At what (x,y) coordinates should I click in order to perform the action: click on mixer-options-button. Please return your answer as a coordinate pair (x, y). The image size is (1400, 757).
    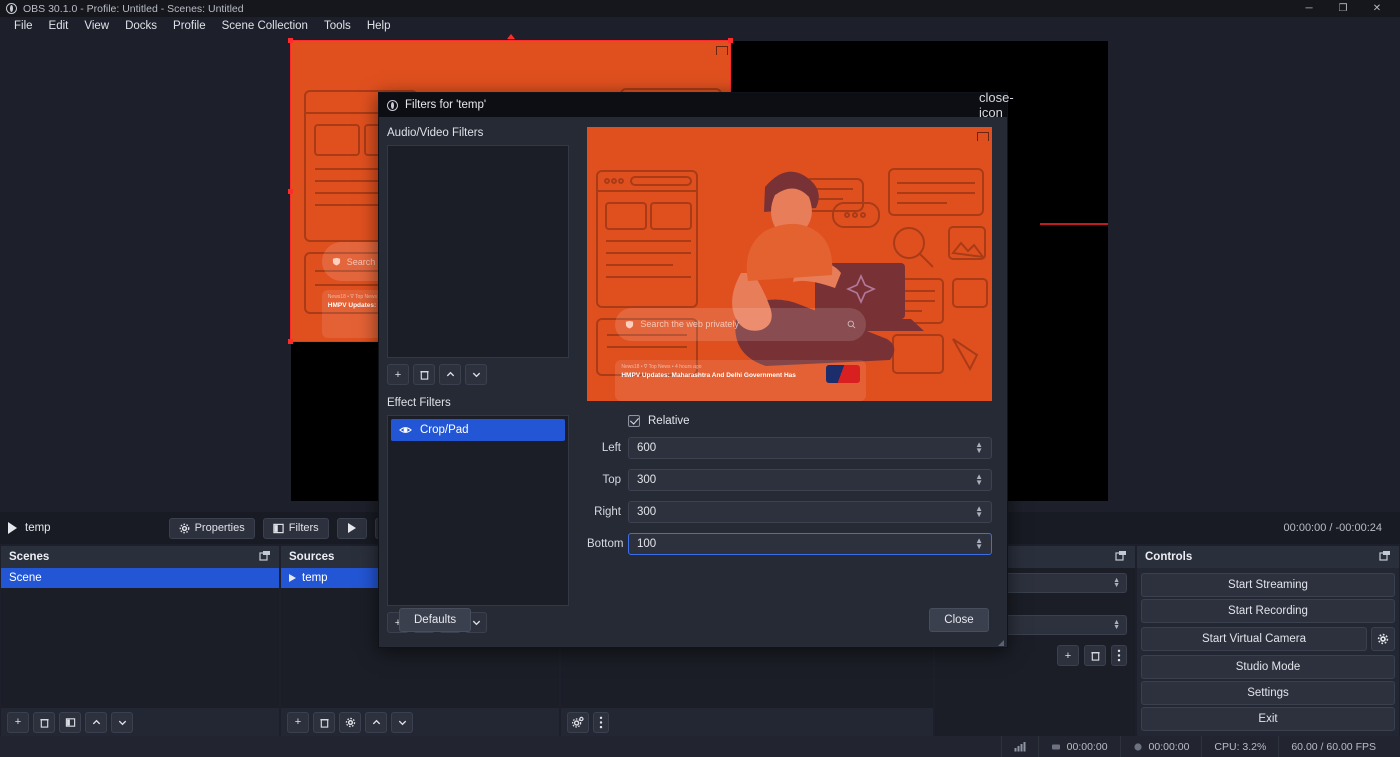
    Looking at the image, I should click on (601, 722).